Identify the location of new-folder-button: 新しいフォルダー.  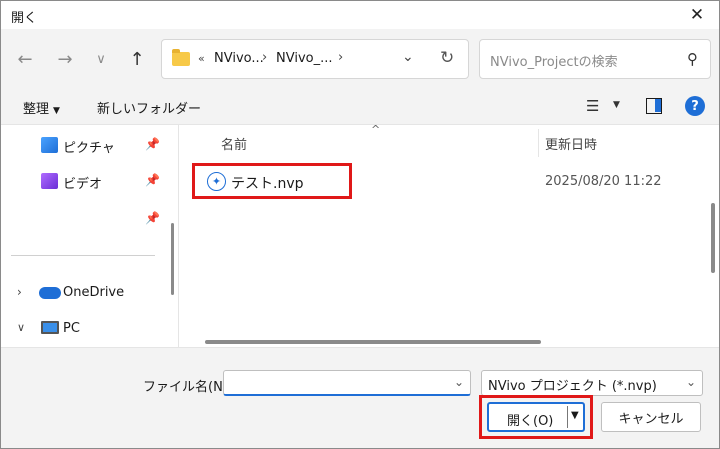
(149, 107).